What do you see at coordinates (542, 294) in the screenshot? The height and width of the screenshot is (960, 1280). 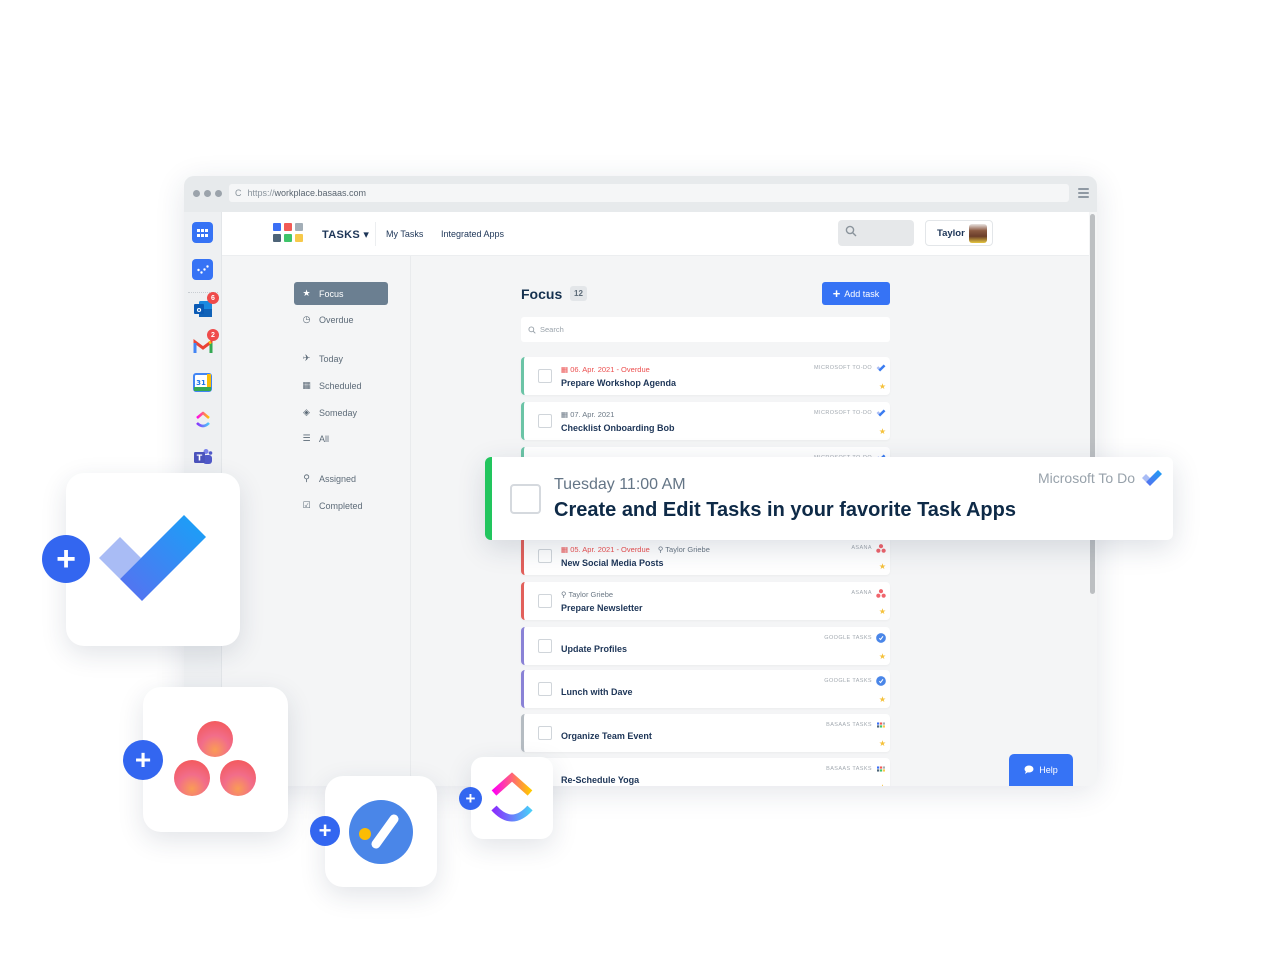 I see `page-title: Focus` at bounding box center [542, 294].